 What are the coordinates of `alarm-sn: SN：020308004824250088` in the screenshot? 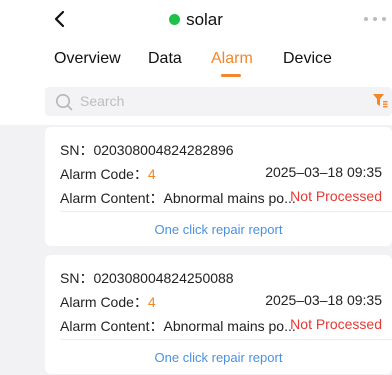 It's located at (147, 278).